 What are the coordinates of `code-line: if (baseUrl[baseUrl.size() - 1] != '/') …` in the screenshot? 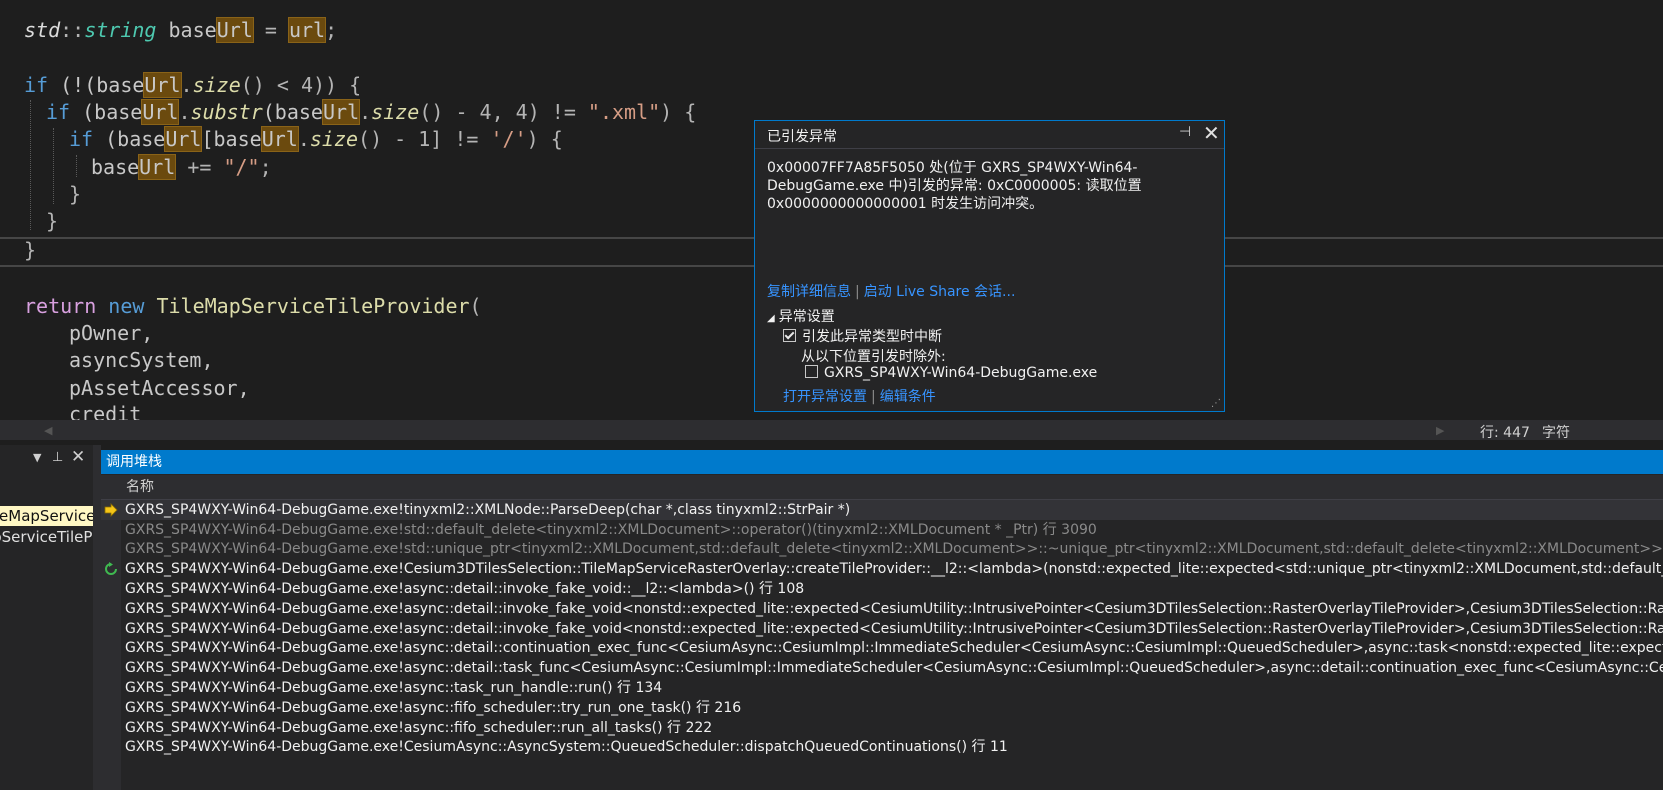 It's located at (316, 139).